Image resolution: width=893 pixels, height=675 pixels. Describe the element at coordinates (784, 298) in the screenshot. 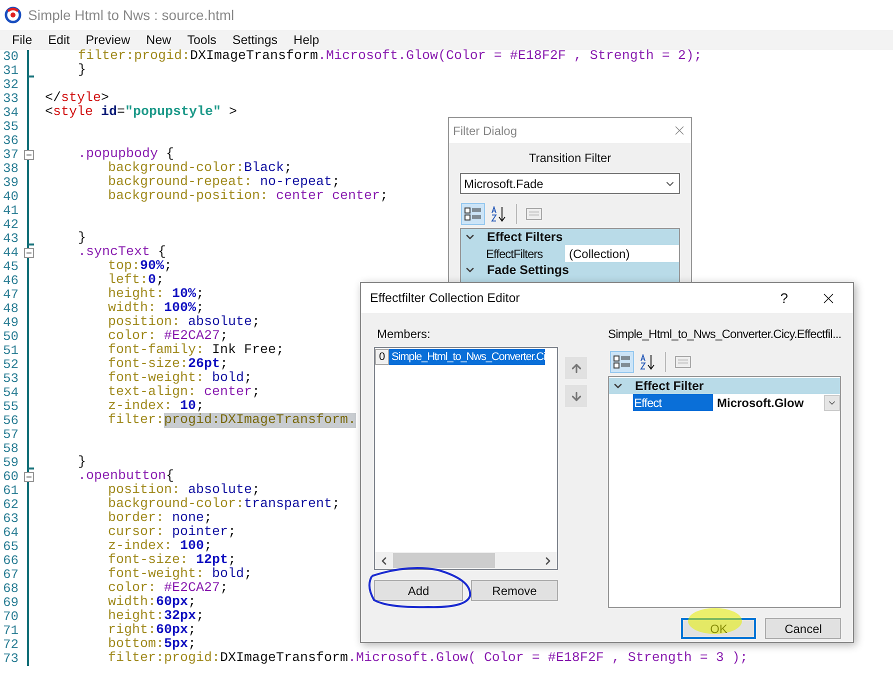

I see `help-button: ?` at that location.